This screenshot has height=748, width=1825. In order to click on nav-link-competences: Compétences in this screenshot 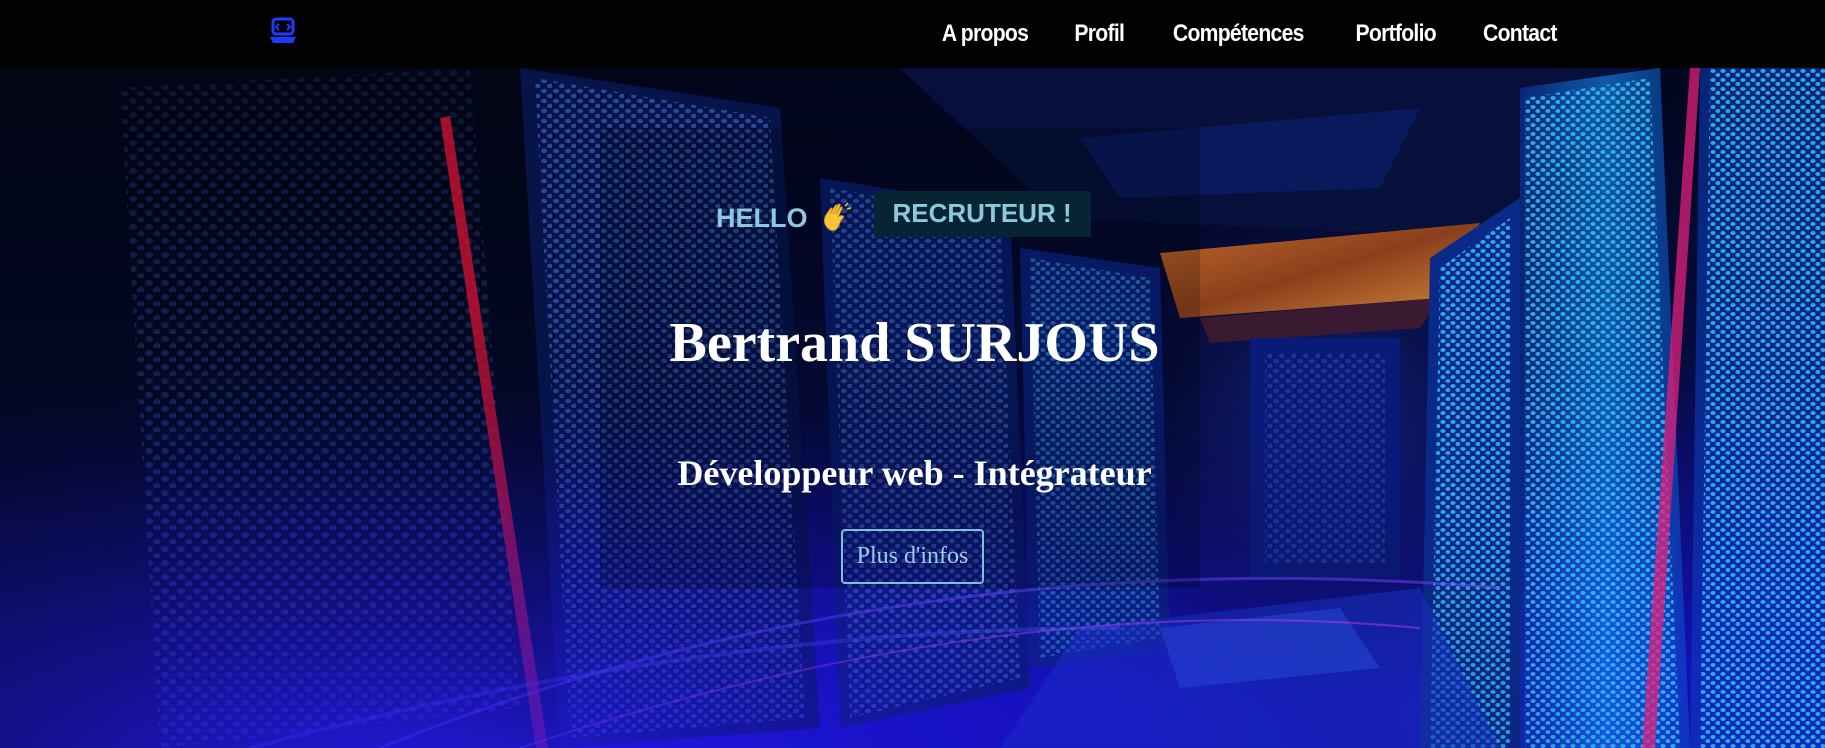, I will do `click(1238, 34)`.